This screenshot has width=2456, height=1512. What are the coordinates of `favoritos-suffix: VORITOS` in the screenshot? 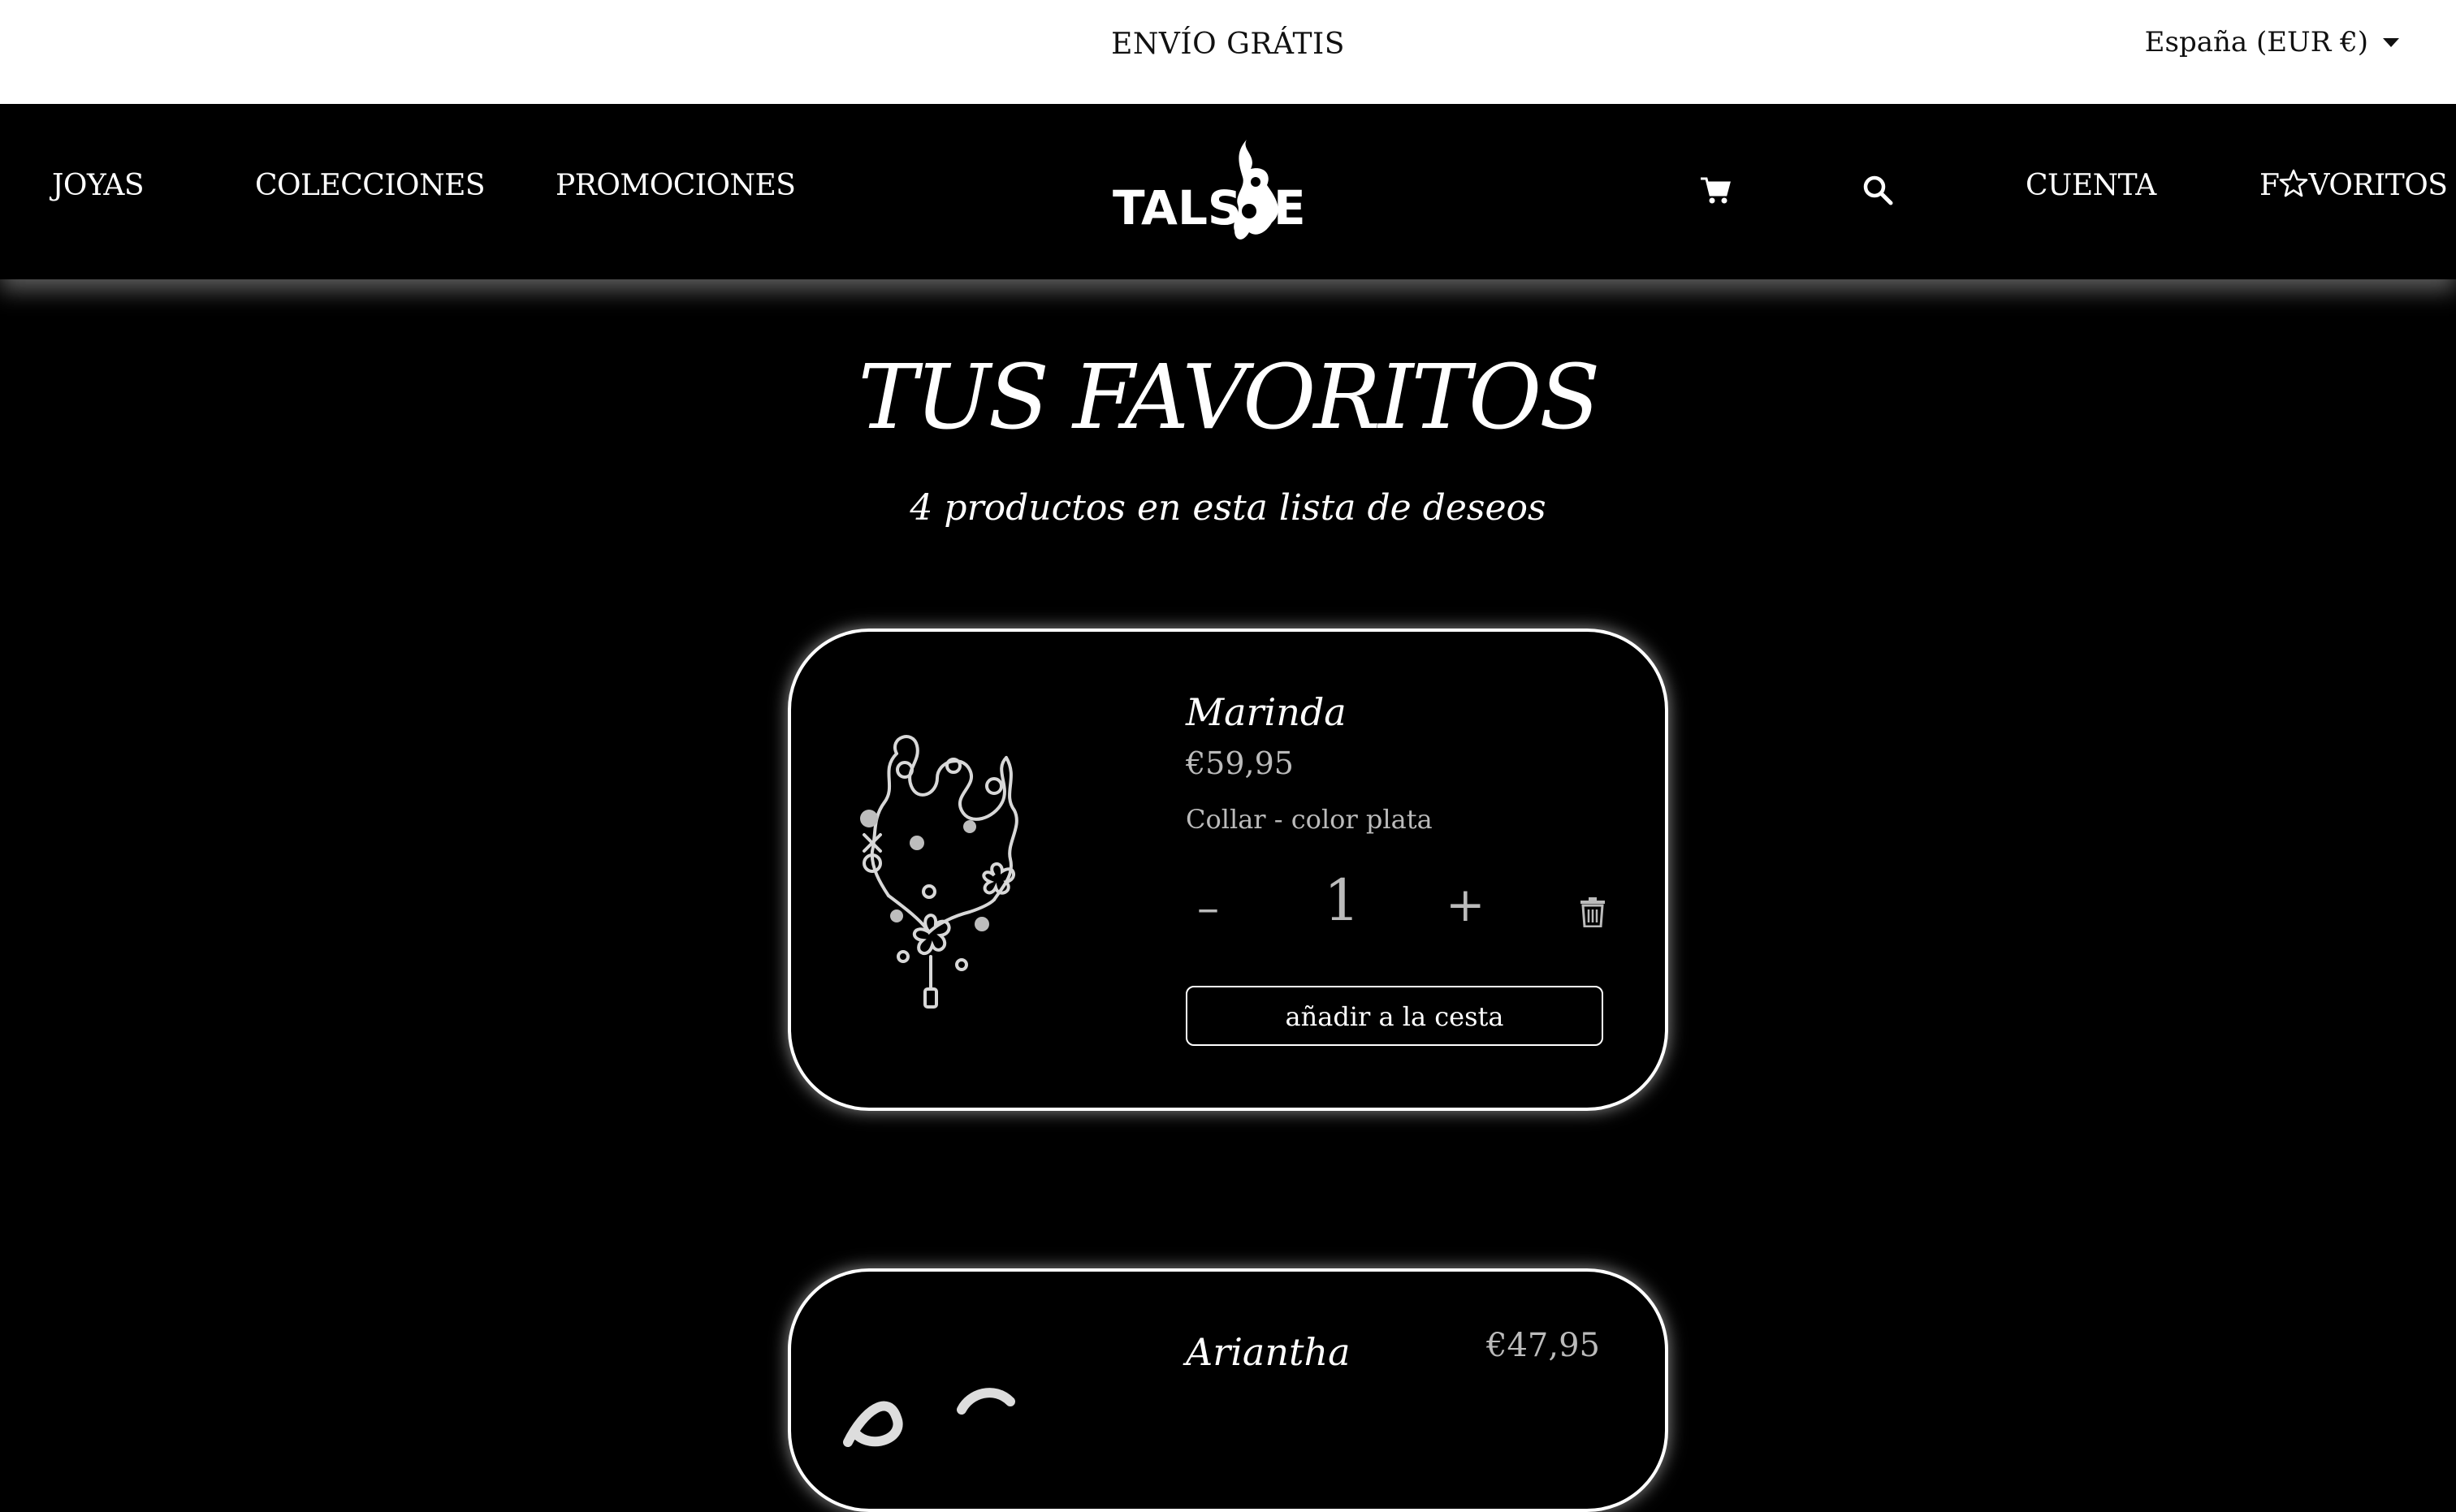 It's located at (2378, 185).